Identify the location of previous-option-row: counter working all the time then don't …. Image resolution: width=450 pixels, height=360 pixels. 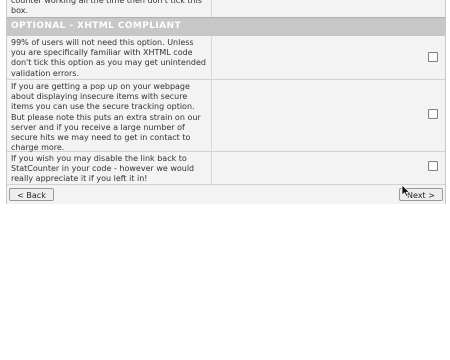
(226, 9).